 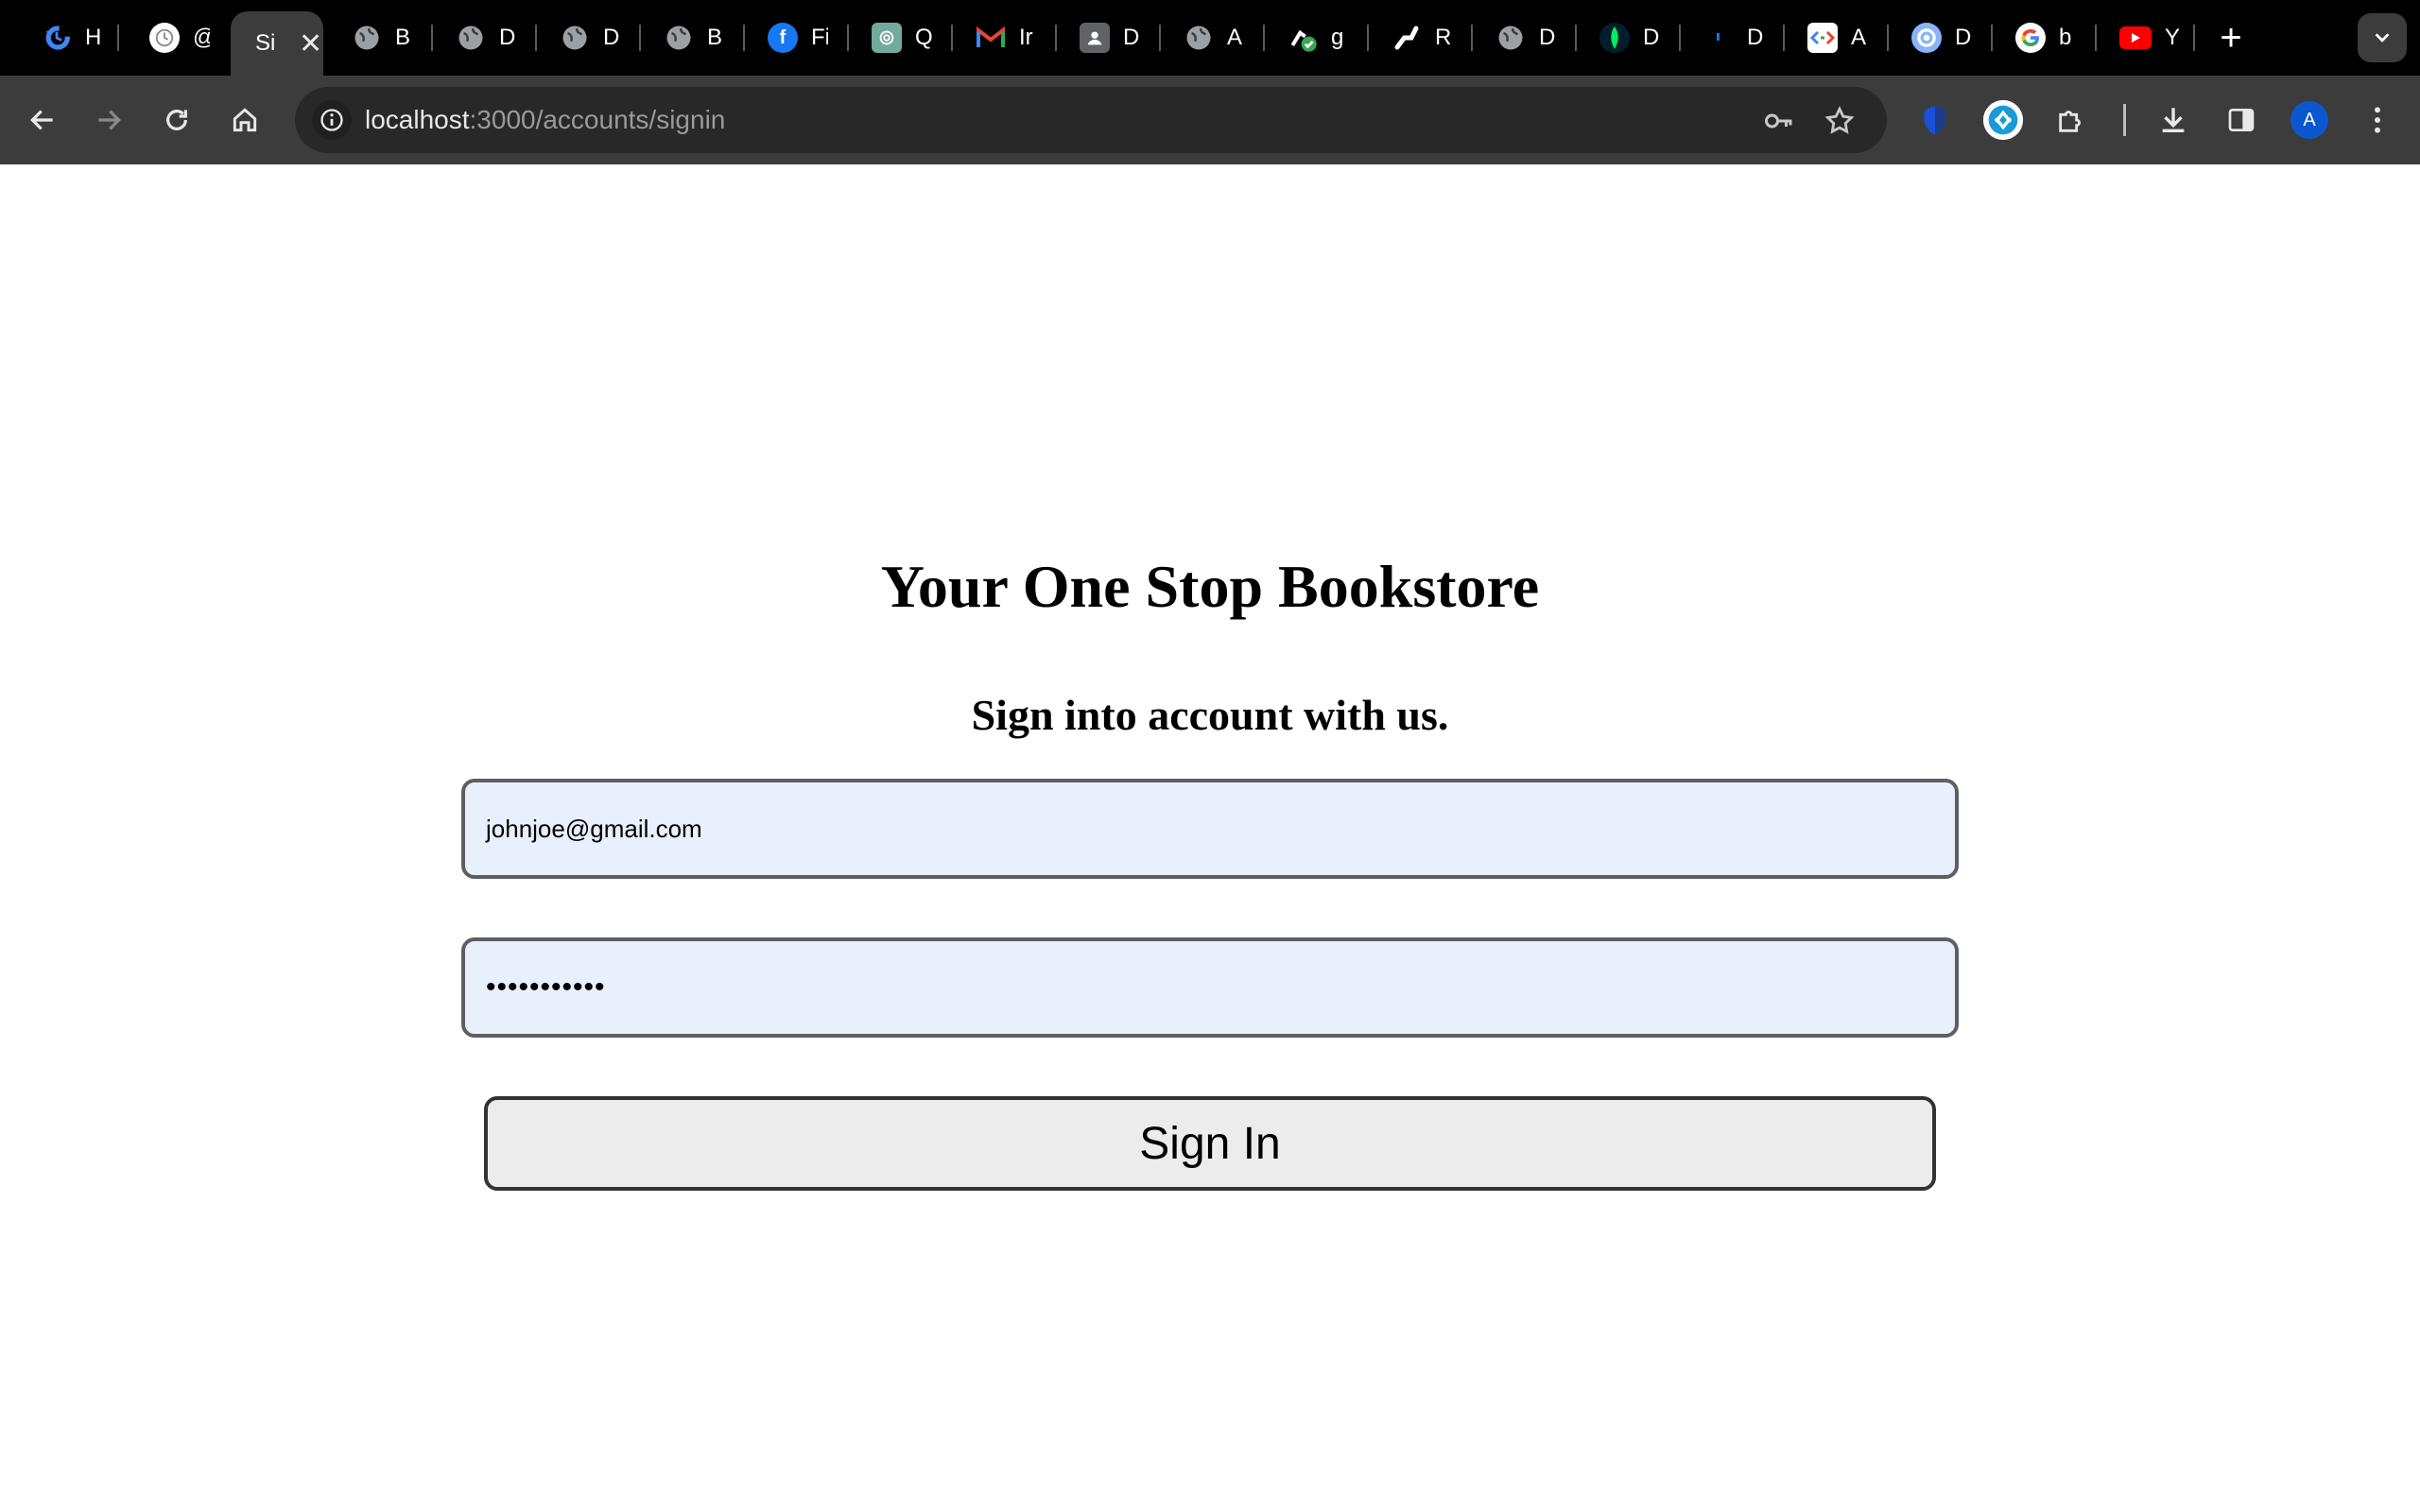 I want to click on mongodb-leaf-icon, so click(x=1615, y=38).